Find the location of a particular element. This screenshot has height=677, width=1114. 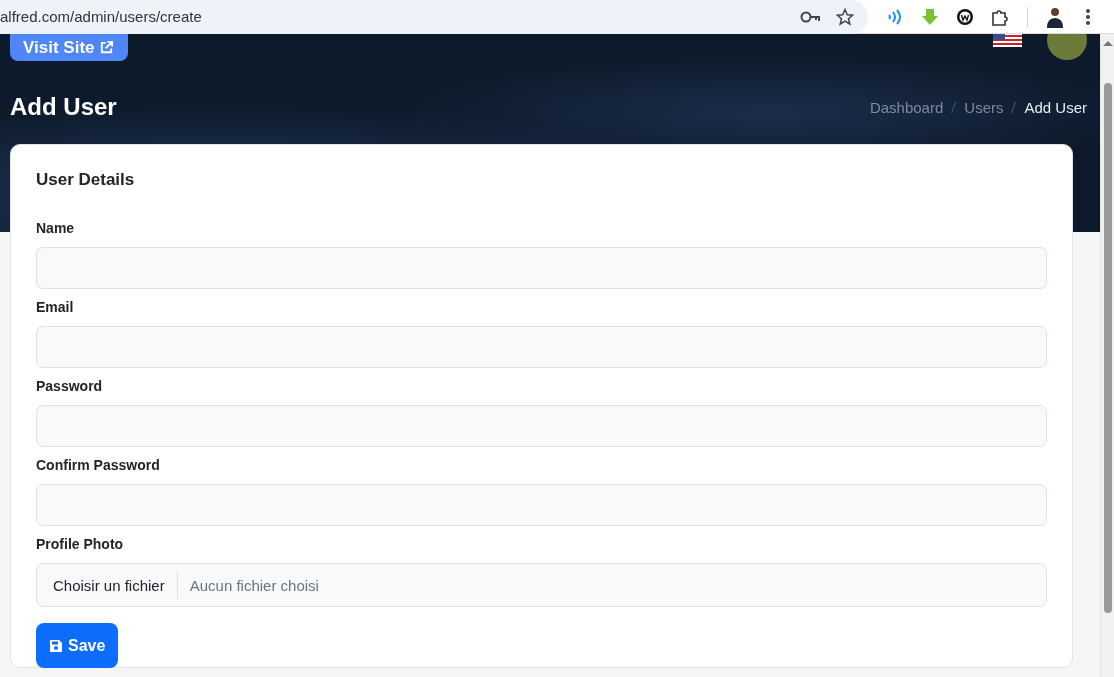

external-link-icon is located at coordinates (106, 47).